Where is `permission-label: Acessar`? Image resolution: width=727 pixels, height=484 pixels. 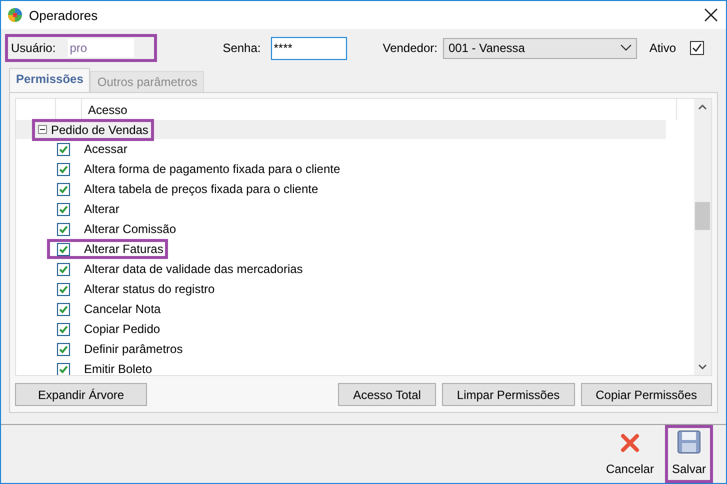
permission-label: Acessar is located at coordinates (106, 149).